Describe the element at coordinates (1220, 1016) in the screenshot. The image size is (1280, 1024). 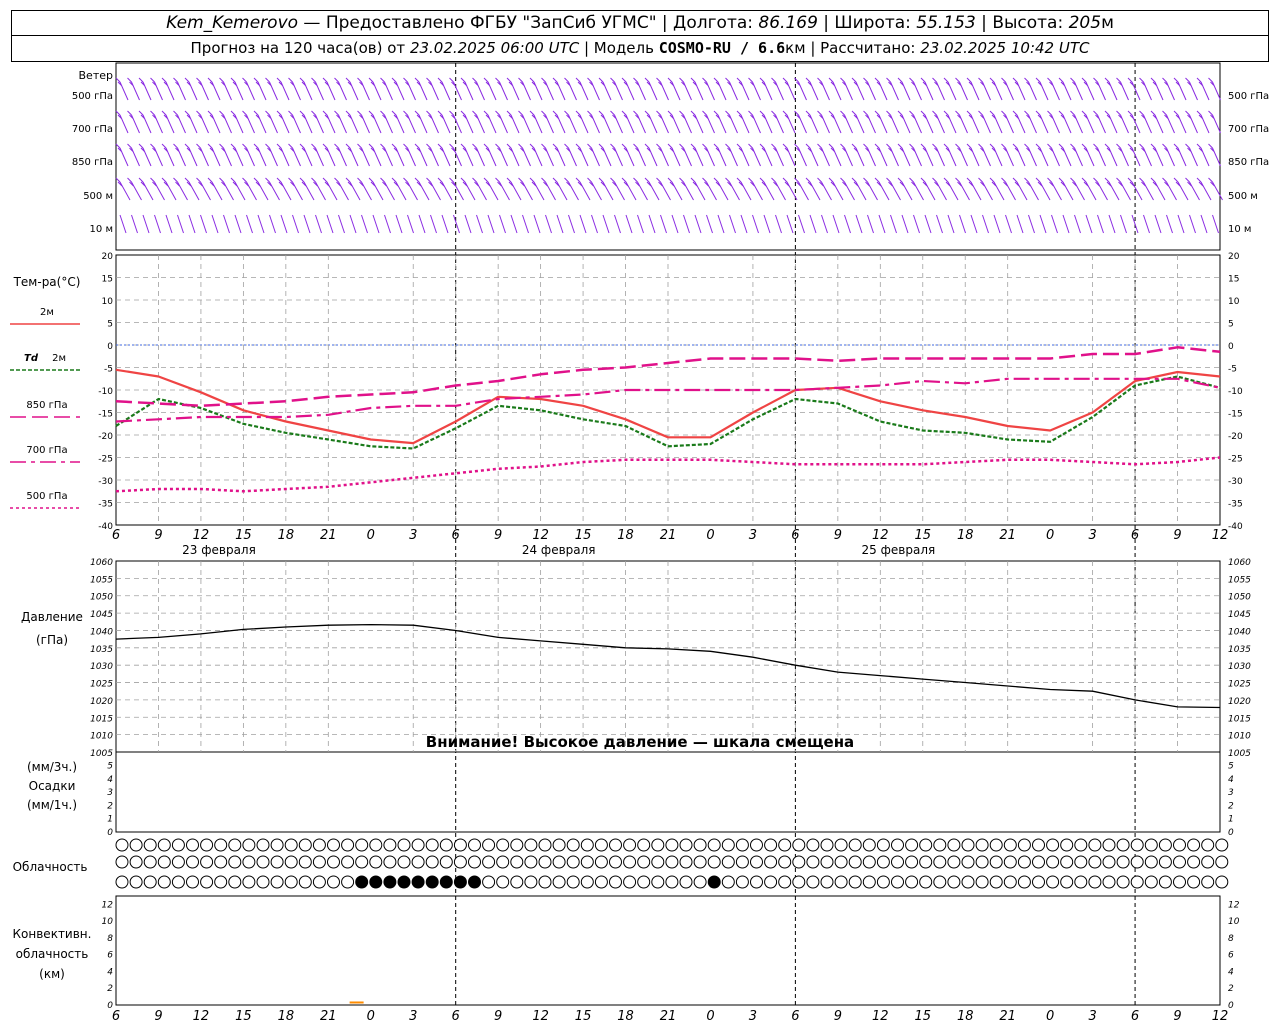
I see `x-tick-label-bottom: 12` at that location.